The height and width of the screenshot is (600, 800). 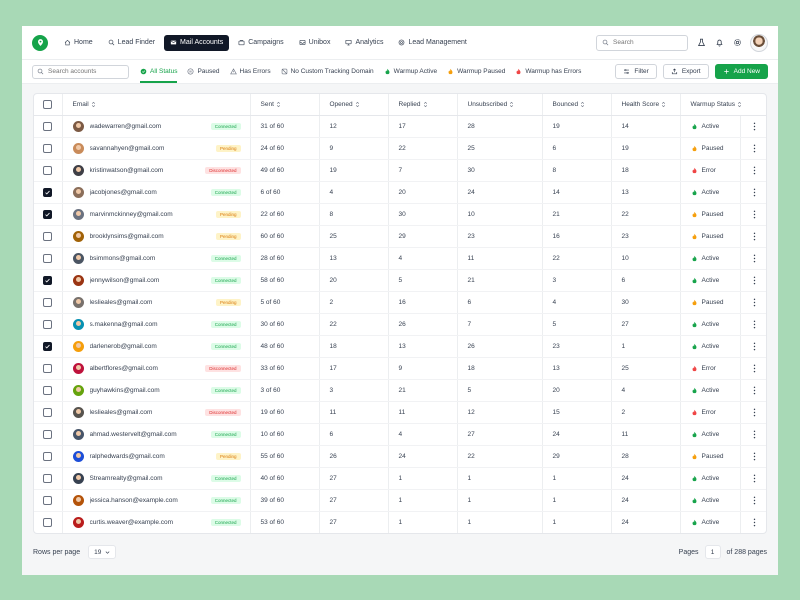 What do you see at coordinates (86, 71) in the screenshot?
I see `account-search-input` at bounding box center [86, 71].